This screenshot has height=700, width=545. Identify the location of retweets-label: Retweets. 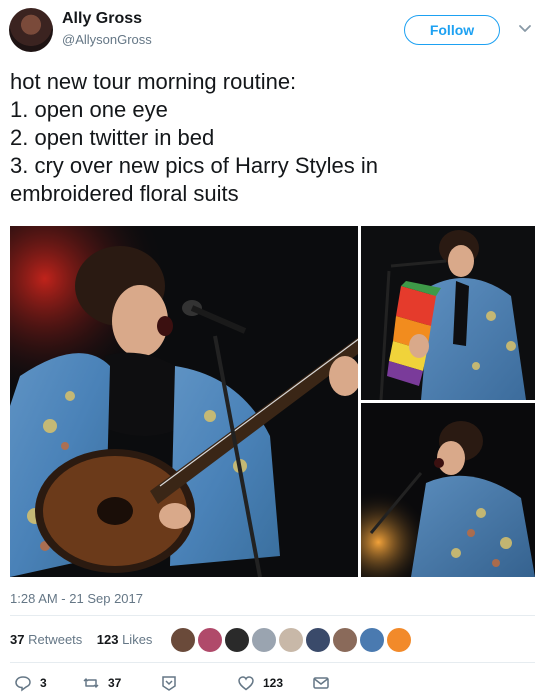
(55, 639).